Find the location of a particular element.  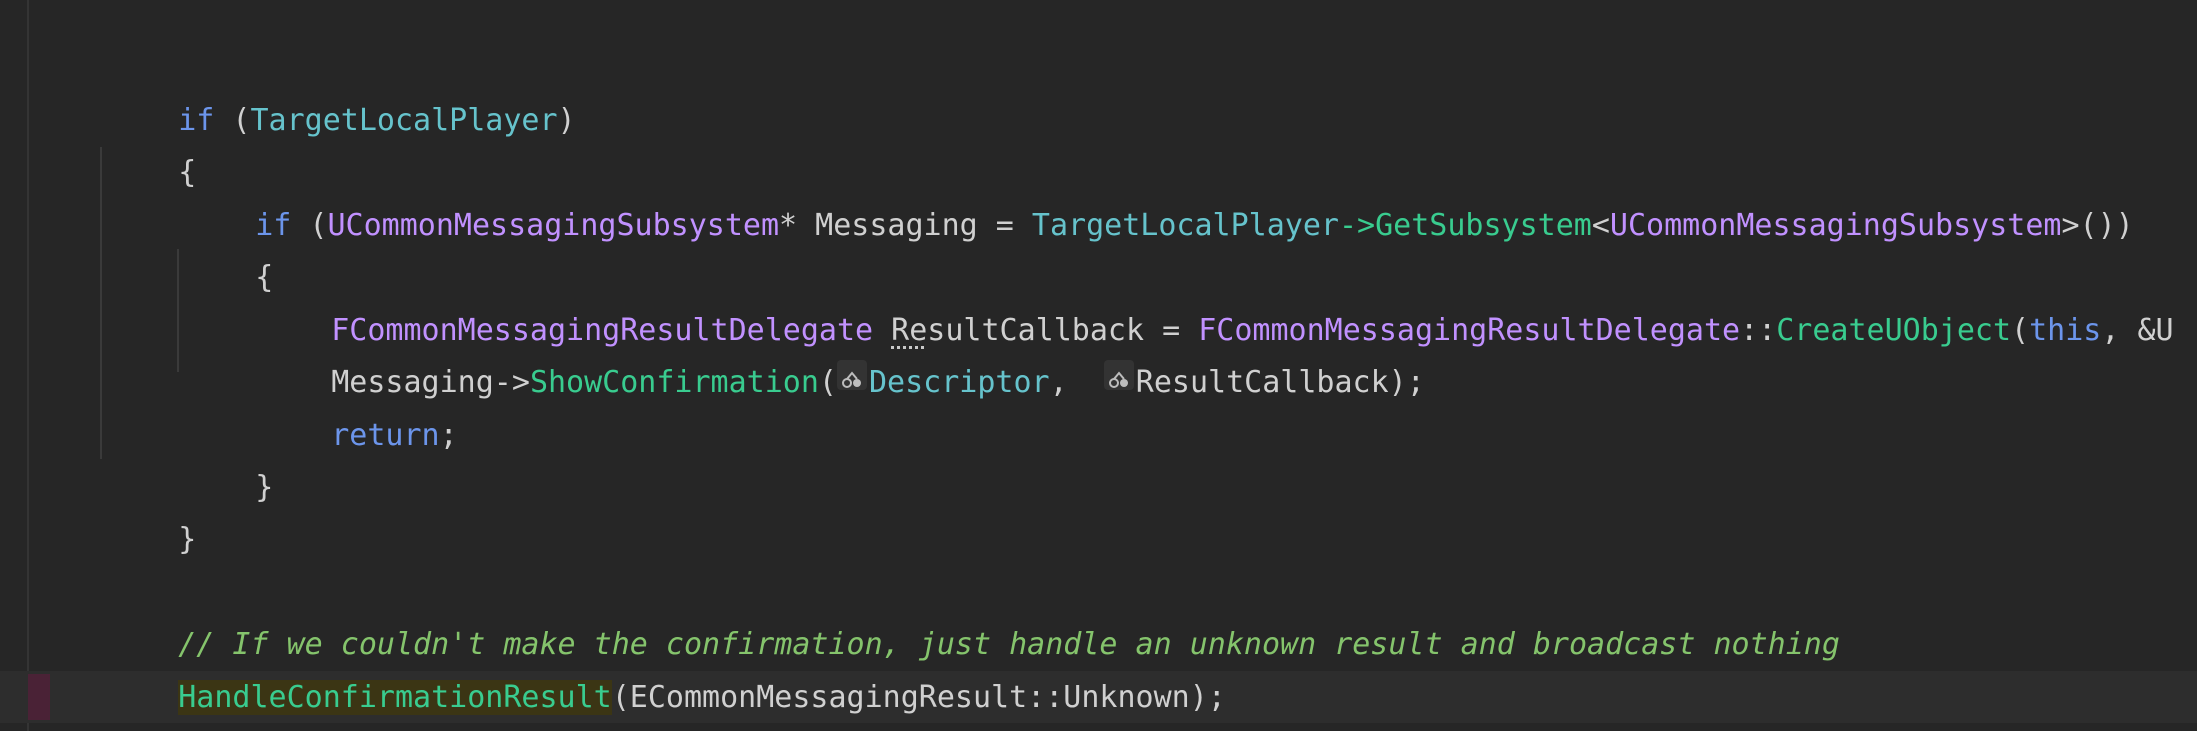

keyword: this is located at coordinates (2065, 330).